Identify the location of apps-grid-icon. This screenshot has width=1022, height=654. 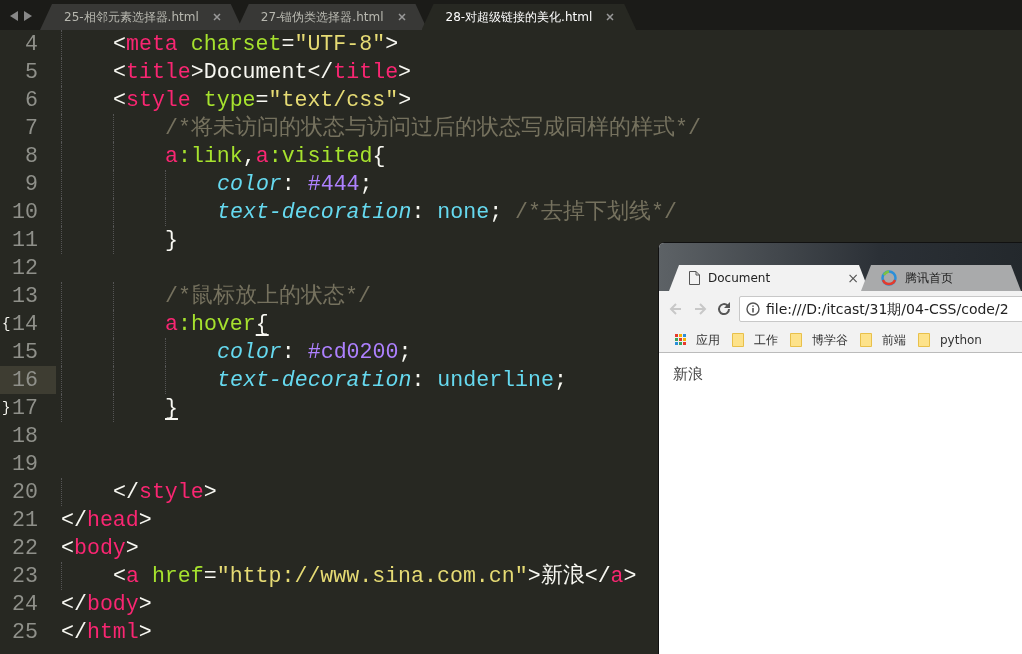
(680, 339).